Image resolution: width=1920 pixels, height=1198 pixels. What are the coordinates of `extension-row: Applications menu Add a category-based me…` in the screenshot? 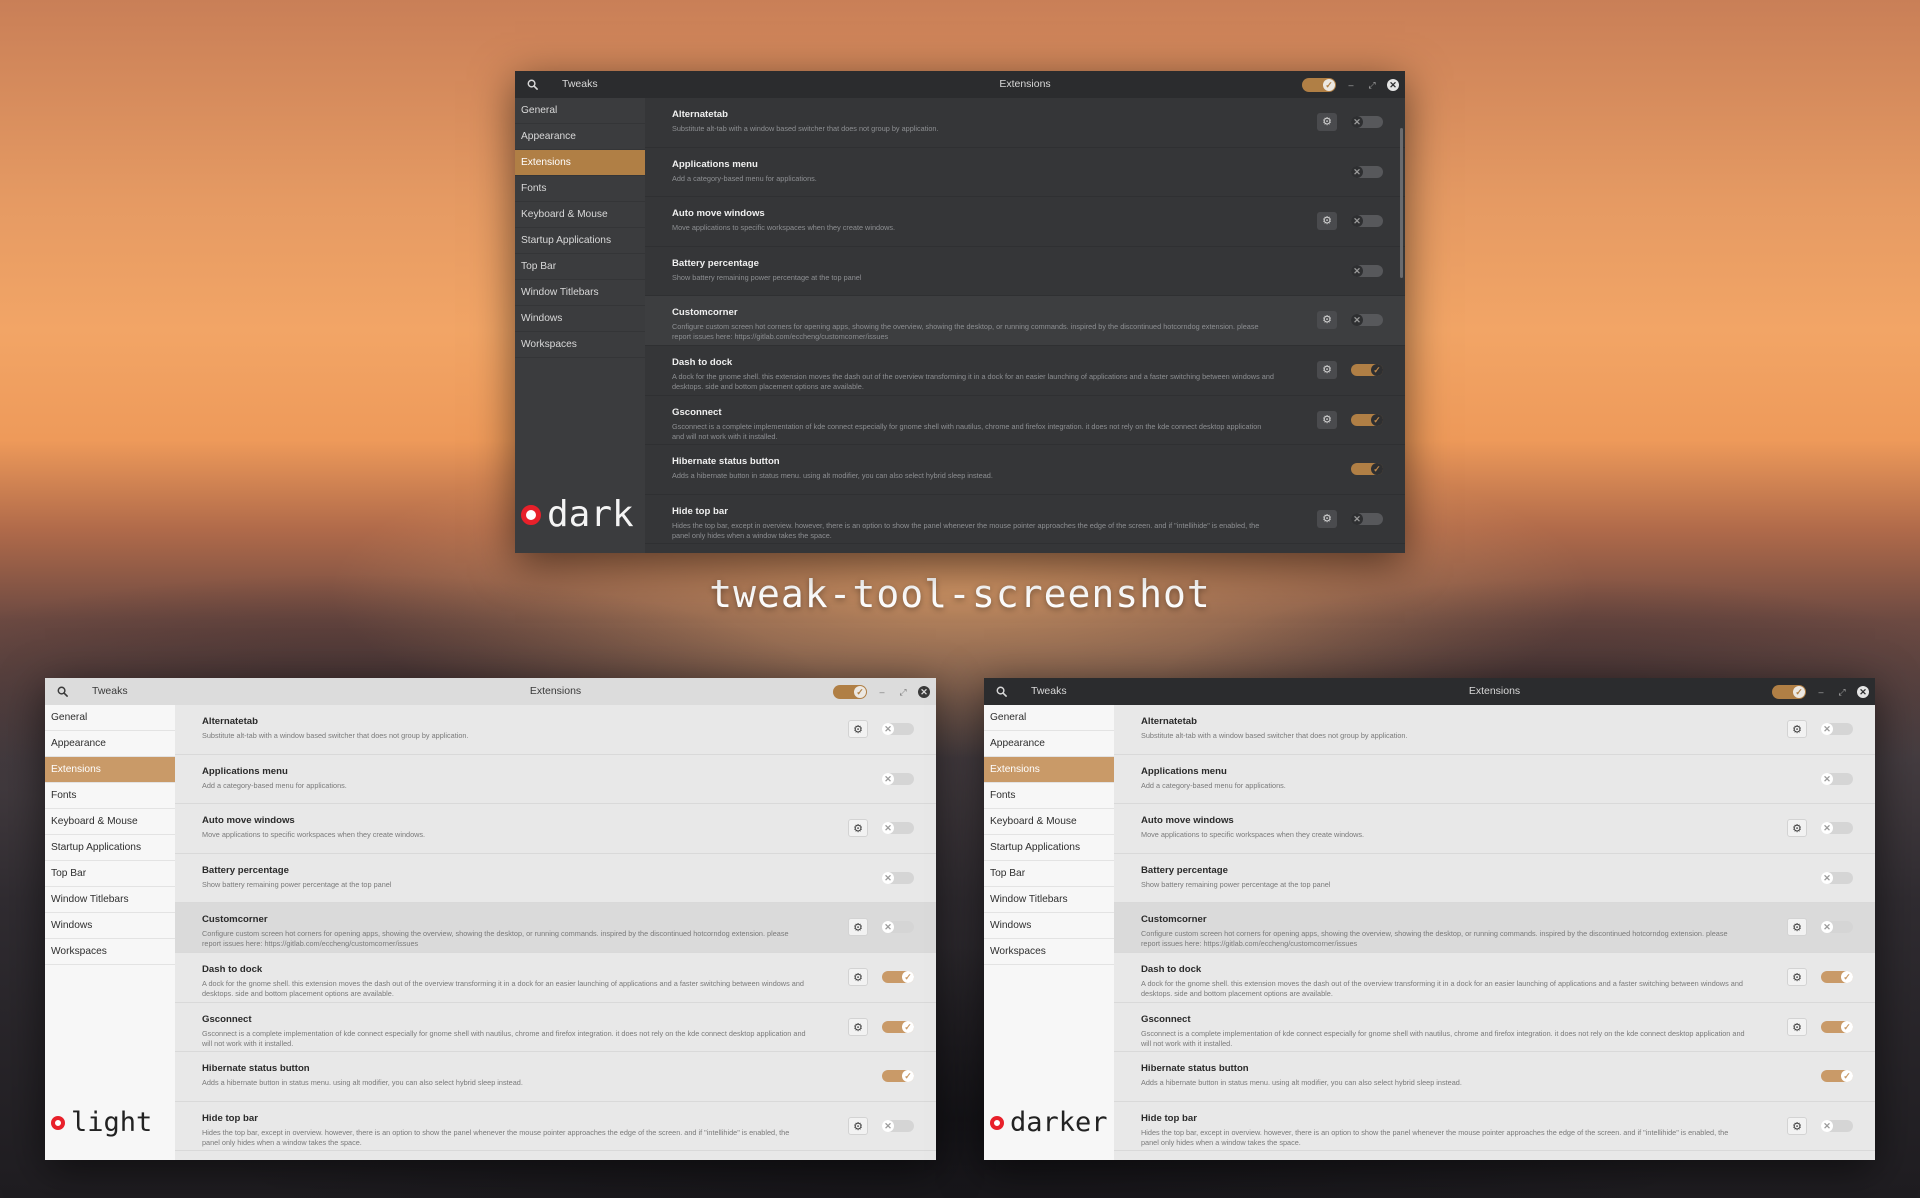 It's located at (1025, 173).